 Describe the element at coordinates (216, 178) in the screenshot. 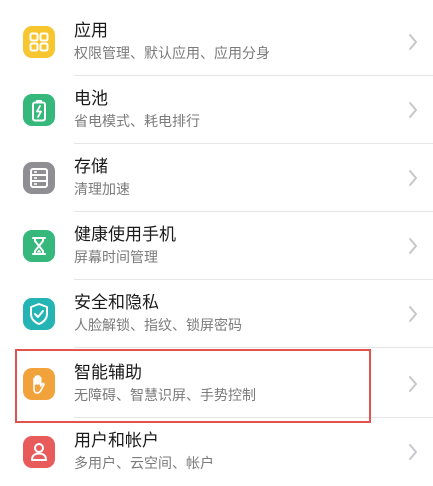

I see `settings-item-storage: 存储 清理加速` at that location.